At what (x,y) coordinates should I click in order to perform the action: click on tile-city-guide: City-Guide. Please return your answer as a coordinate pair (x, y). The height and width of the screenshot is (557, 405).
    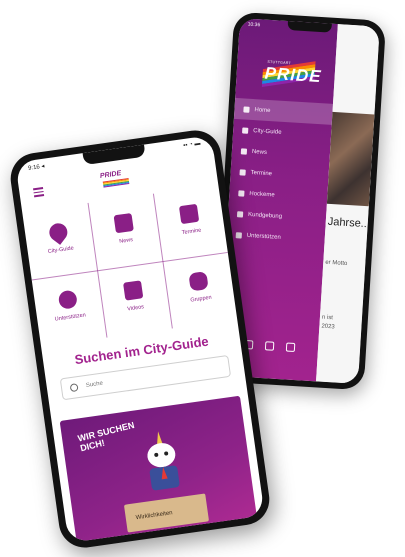
    Looking at the image, I should click on (59, 241).